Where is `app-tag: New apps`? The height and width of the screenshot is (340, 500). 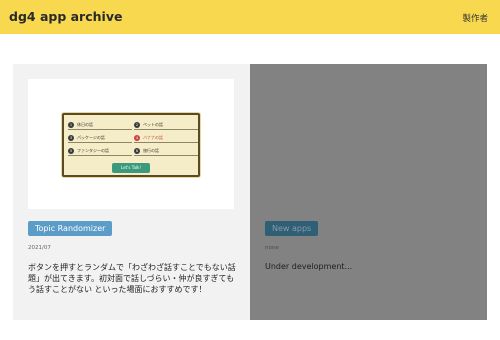
app-tag: New apps is located at coordinates (292, 228).